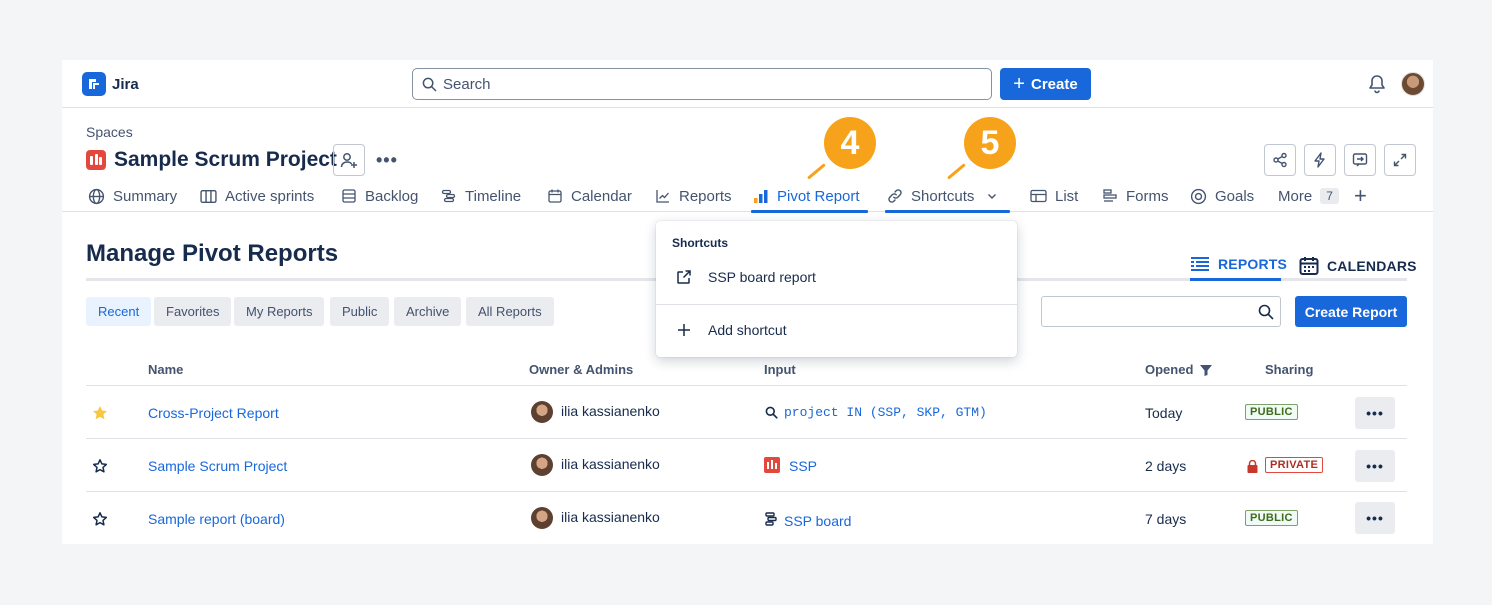 The image size is (1492, 605). What do you see at coordinates (1320, 160) in the screenshot?
I see `automation-button` at bounding box center [1320, 160].